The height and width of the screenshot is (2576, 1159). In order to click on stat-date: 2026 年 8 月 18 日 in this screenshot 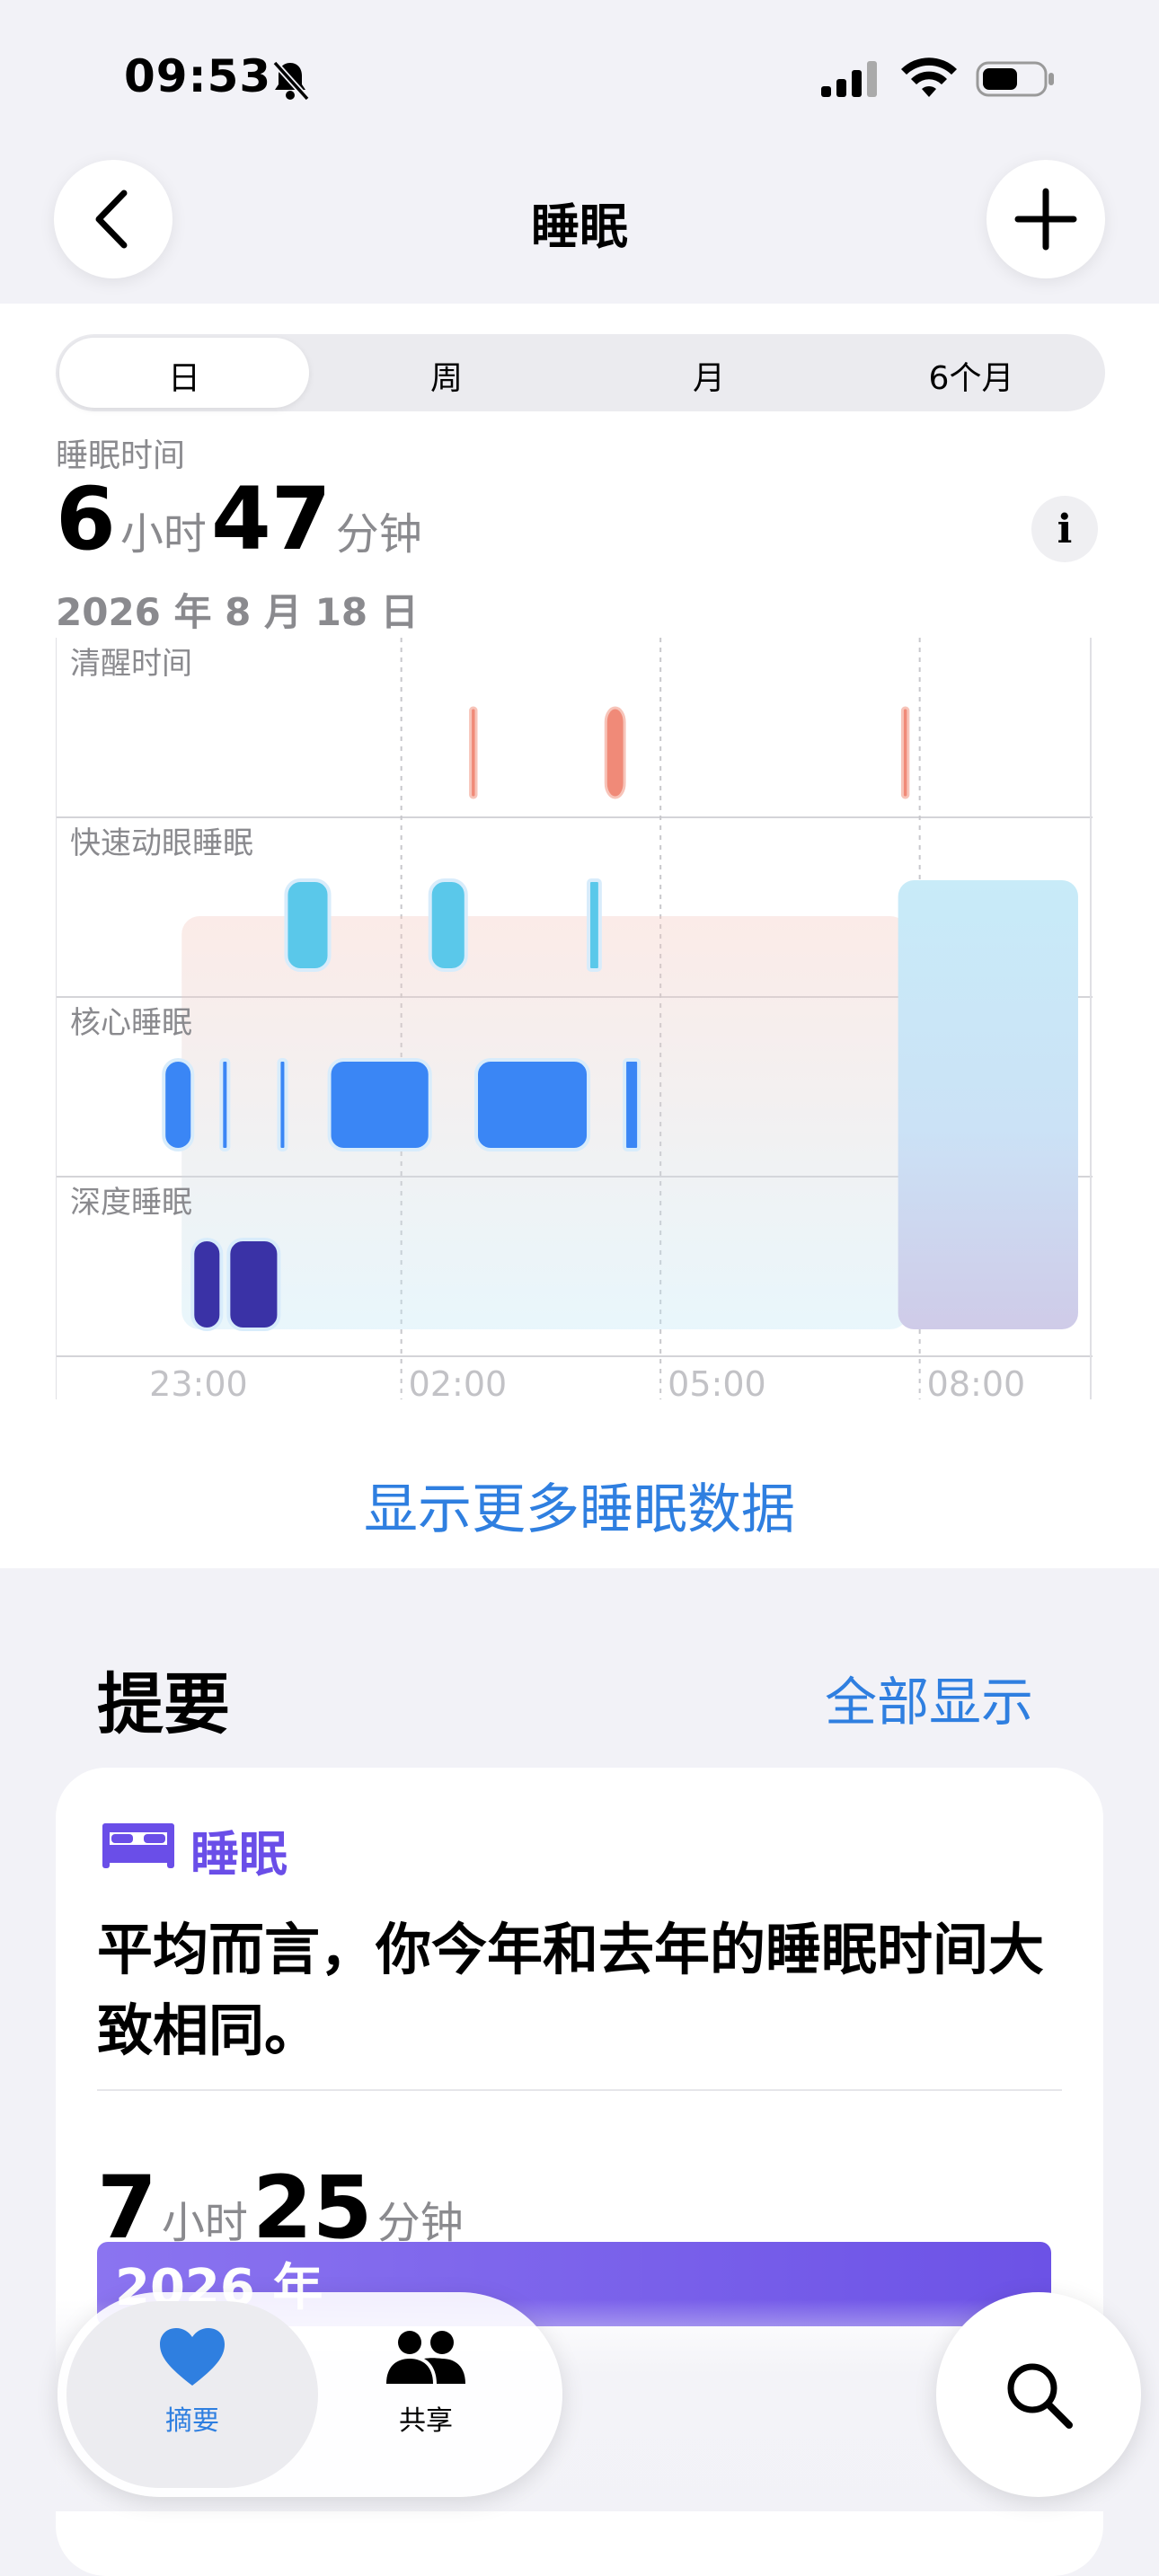, I will do `click(237, 612)`.